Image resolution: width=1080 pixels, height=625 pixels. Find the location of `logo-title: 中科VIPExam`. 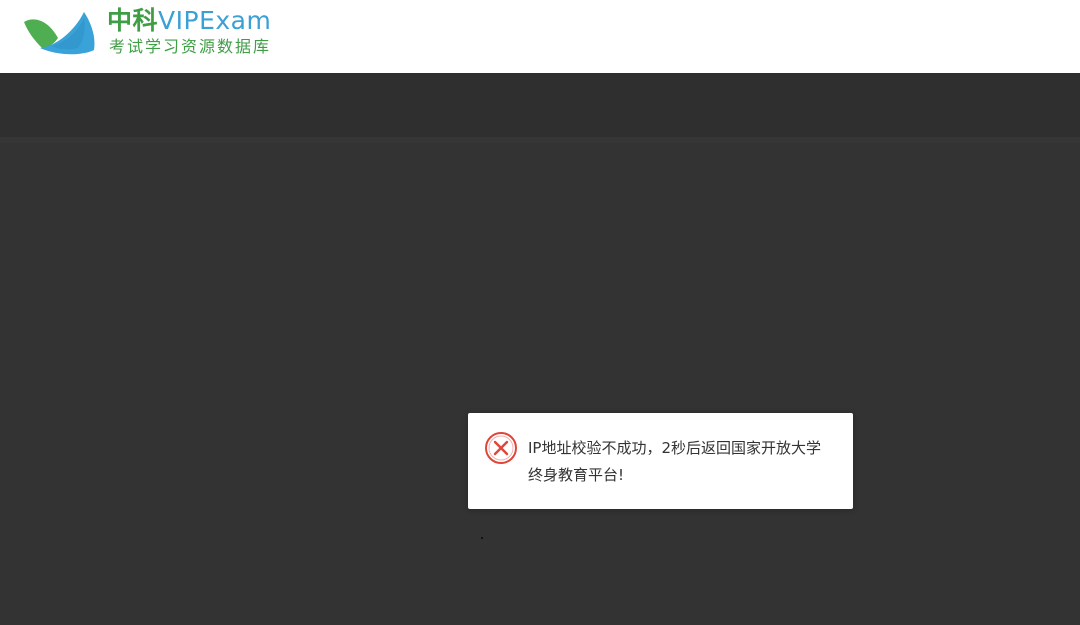

logo-title: 中科VIPExam is located at coordinates (189, 21).